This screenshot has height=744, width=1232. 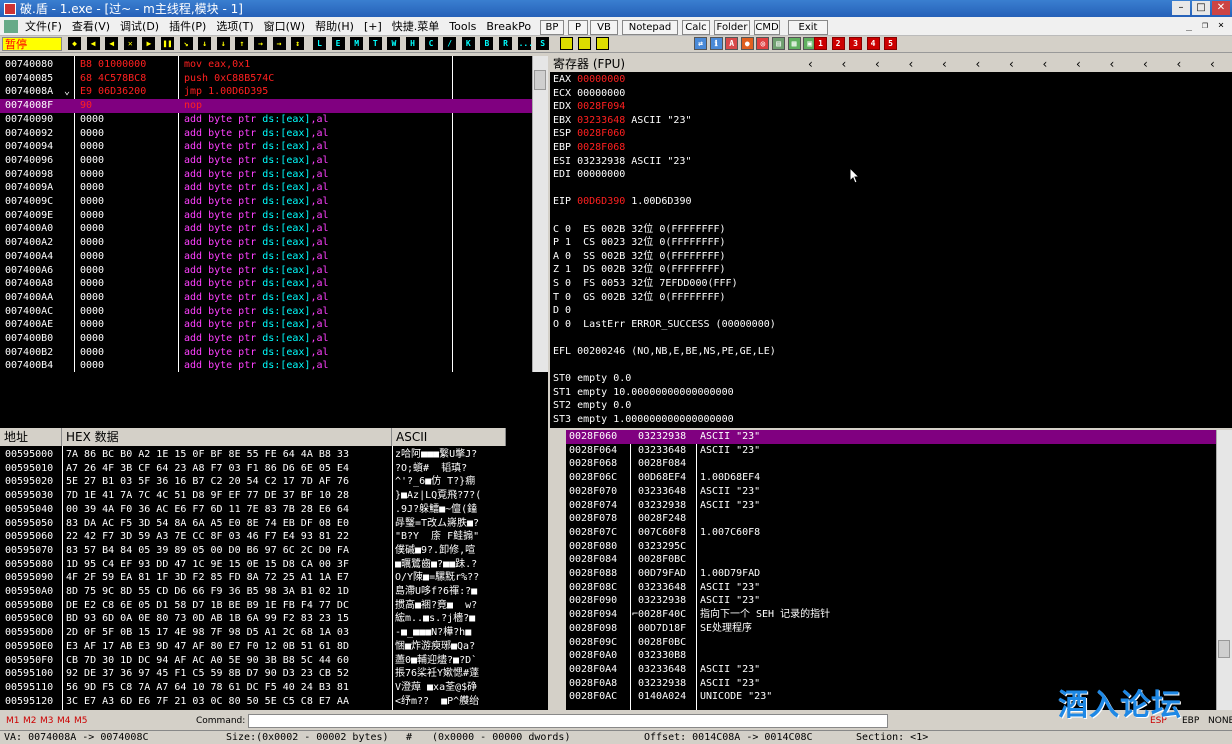 I want to click on register-line: EBX 03233648 ASCII "23", so click(x=622, y=121).